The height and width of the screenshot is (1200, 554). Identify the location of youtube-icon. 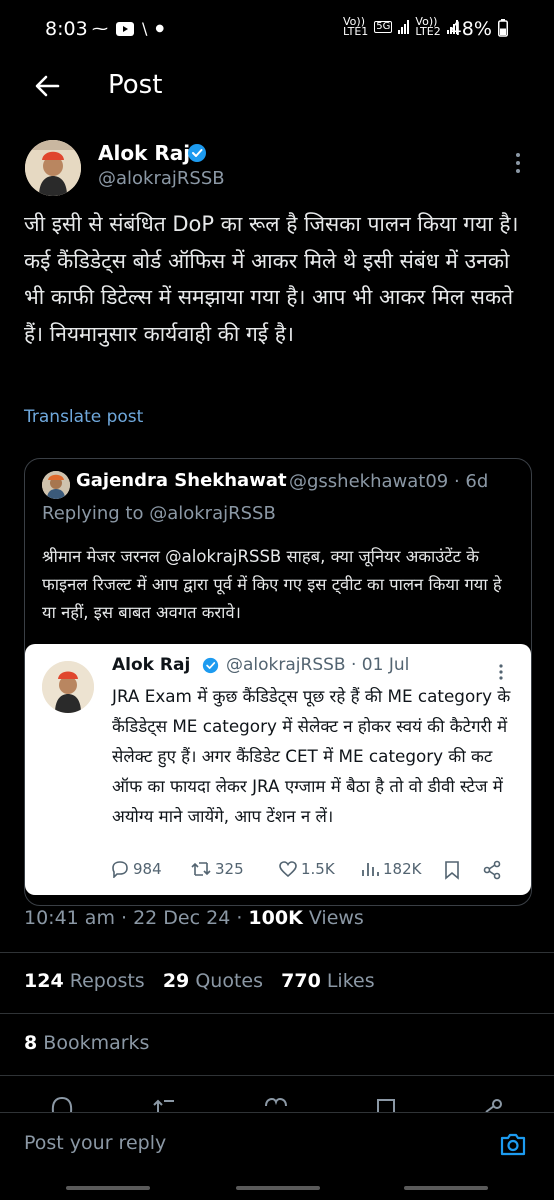
(125, 28).